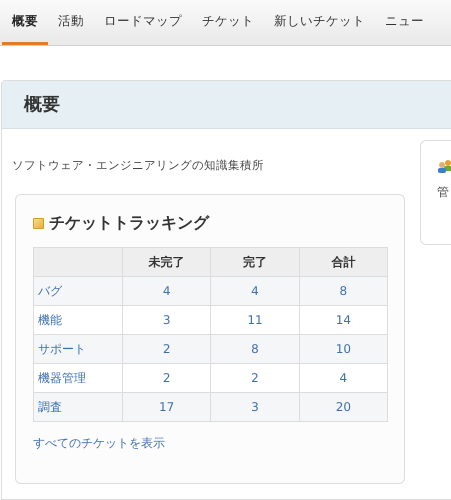 This screenshot has width=451, height=500. What do you see at coordinates (404, 22) in the screenshot?
I see `nav-tab: ニュー` at bounding box center [404, 22].